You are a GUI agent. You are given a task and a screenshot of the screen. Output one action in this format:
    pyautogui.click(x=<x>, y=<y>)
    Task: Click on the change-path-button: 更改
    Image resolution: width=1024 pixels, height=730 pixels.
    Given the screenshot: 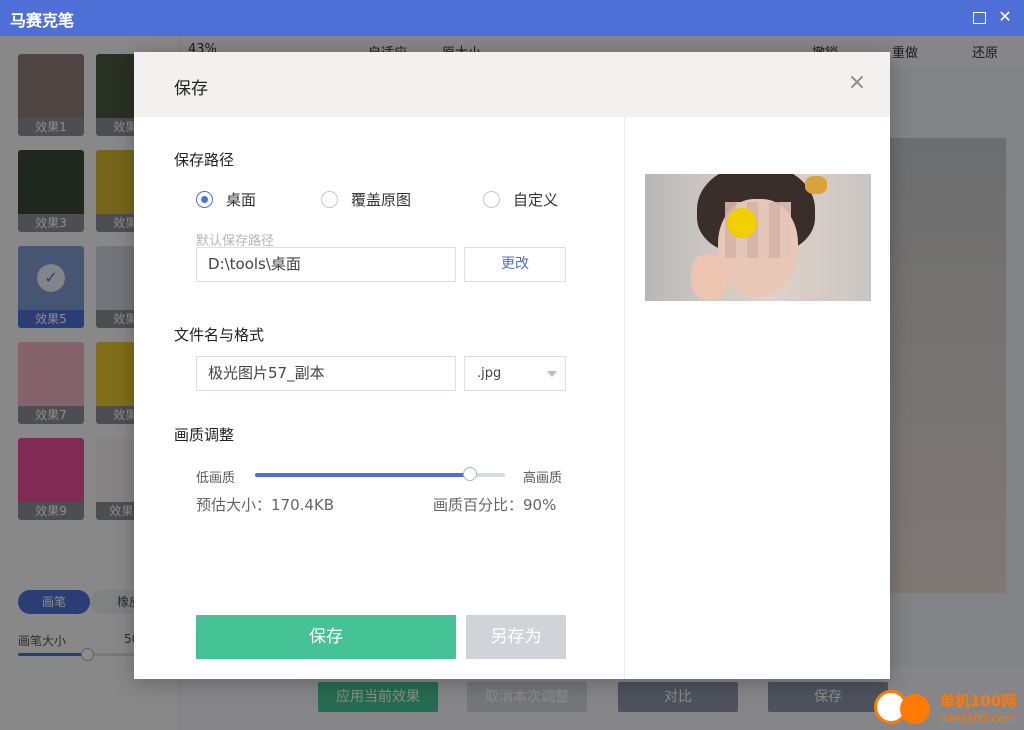 What is the action you would take?
    pyautogui.click(x=515, y=264)
    